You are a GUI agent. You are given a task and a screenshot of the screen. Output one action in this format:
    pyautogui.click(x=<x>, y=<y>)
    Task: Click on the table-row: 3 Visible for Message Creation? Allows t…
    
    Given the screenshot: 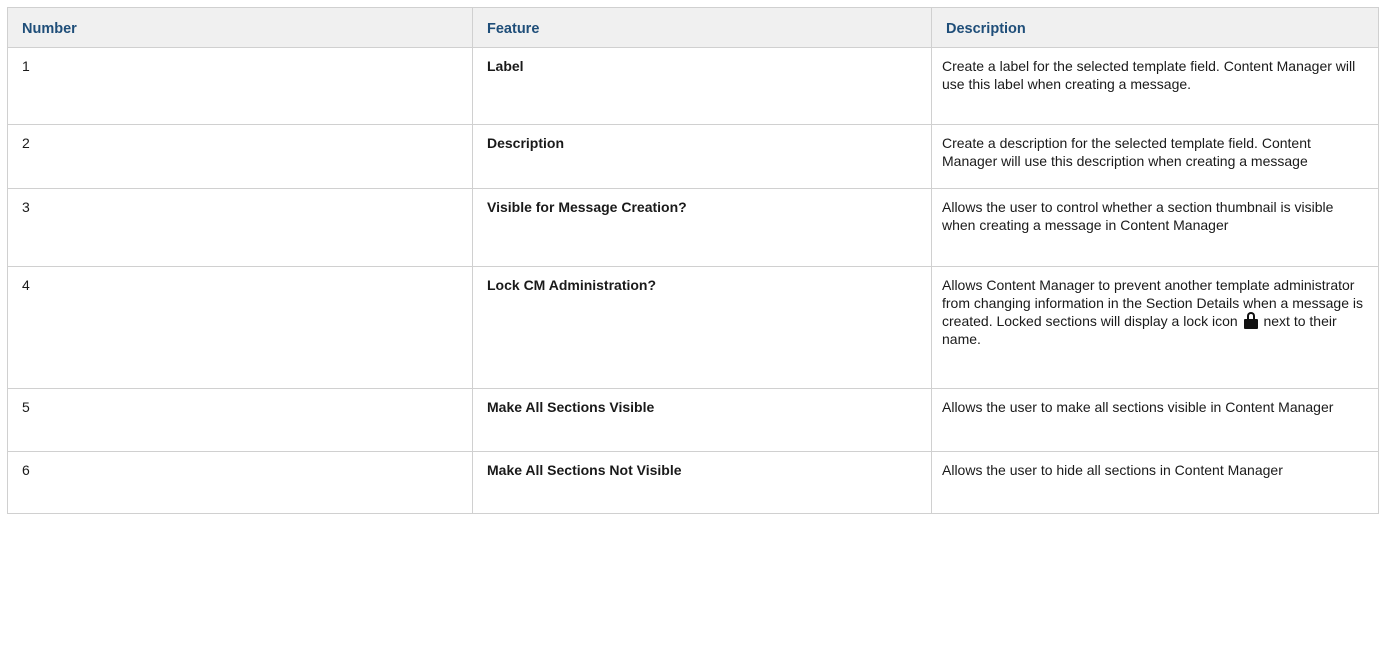 What is the action you would take?
    pyautogui.click(x=693, y=227)
    